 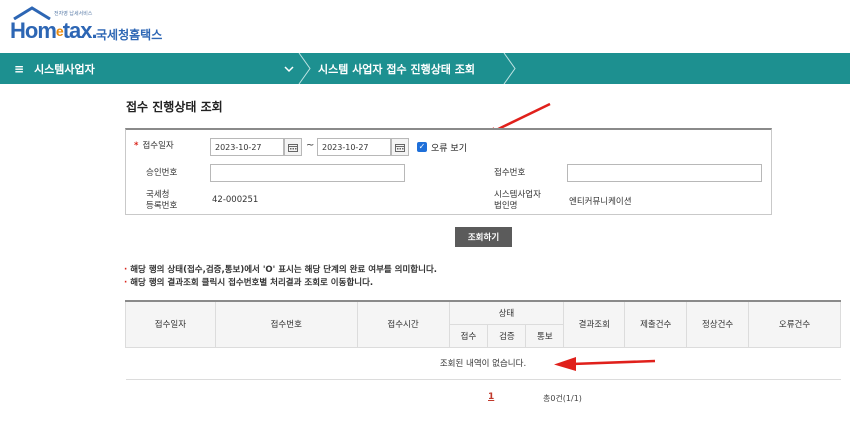 What do you see at coordinates (235, 200) in the screenshot?
I see `nts-reg-no-value: 42-000251` at bounding box center [235, 200].